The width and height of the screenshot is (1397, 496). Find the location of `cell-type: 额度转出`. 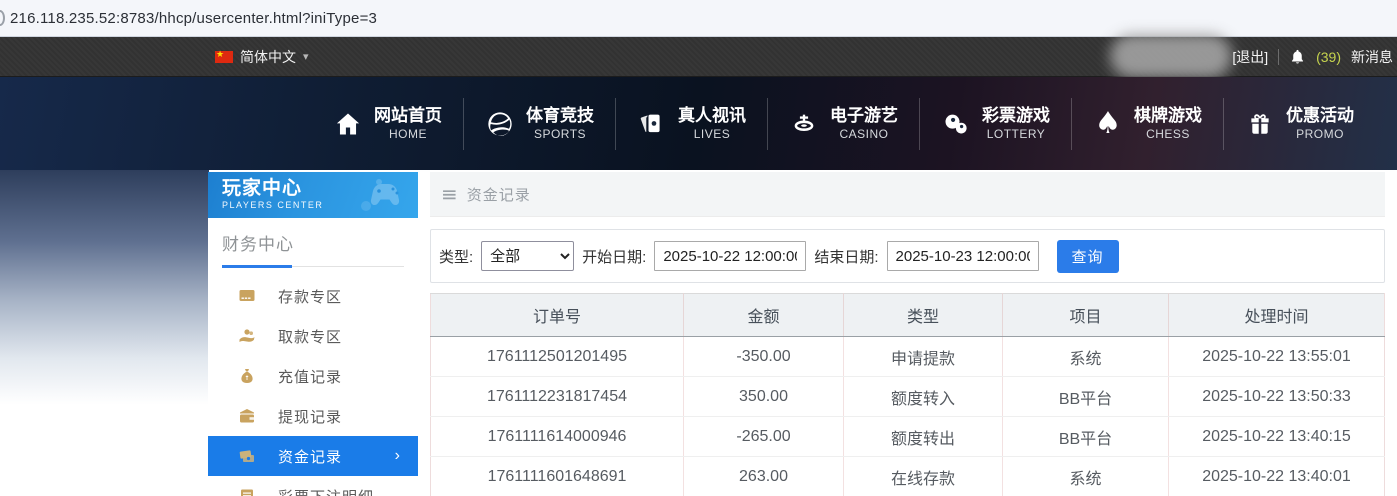

cell-type: 额度转出 is located at coordinates (923, 436).